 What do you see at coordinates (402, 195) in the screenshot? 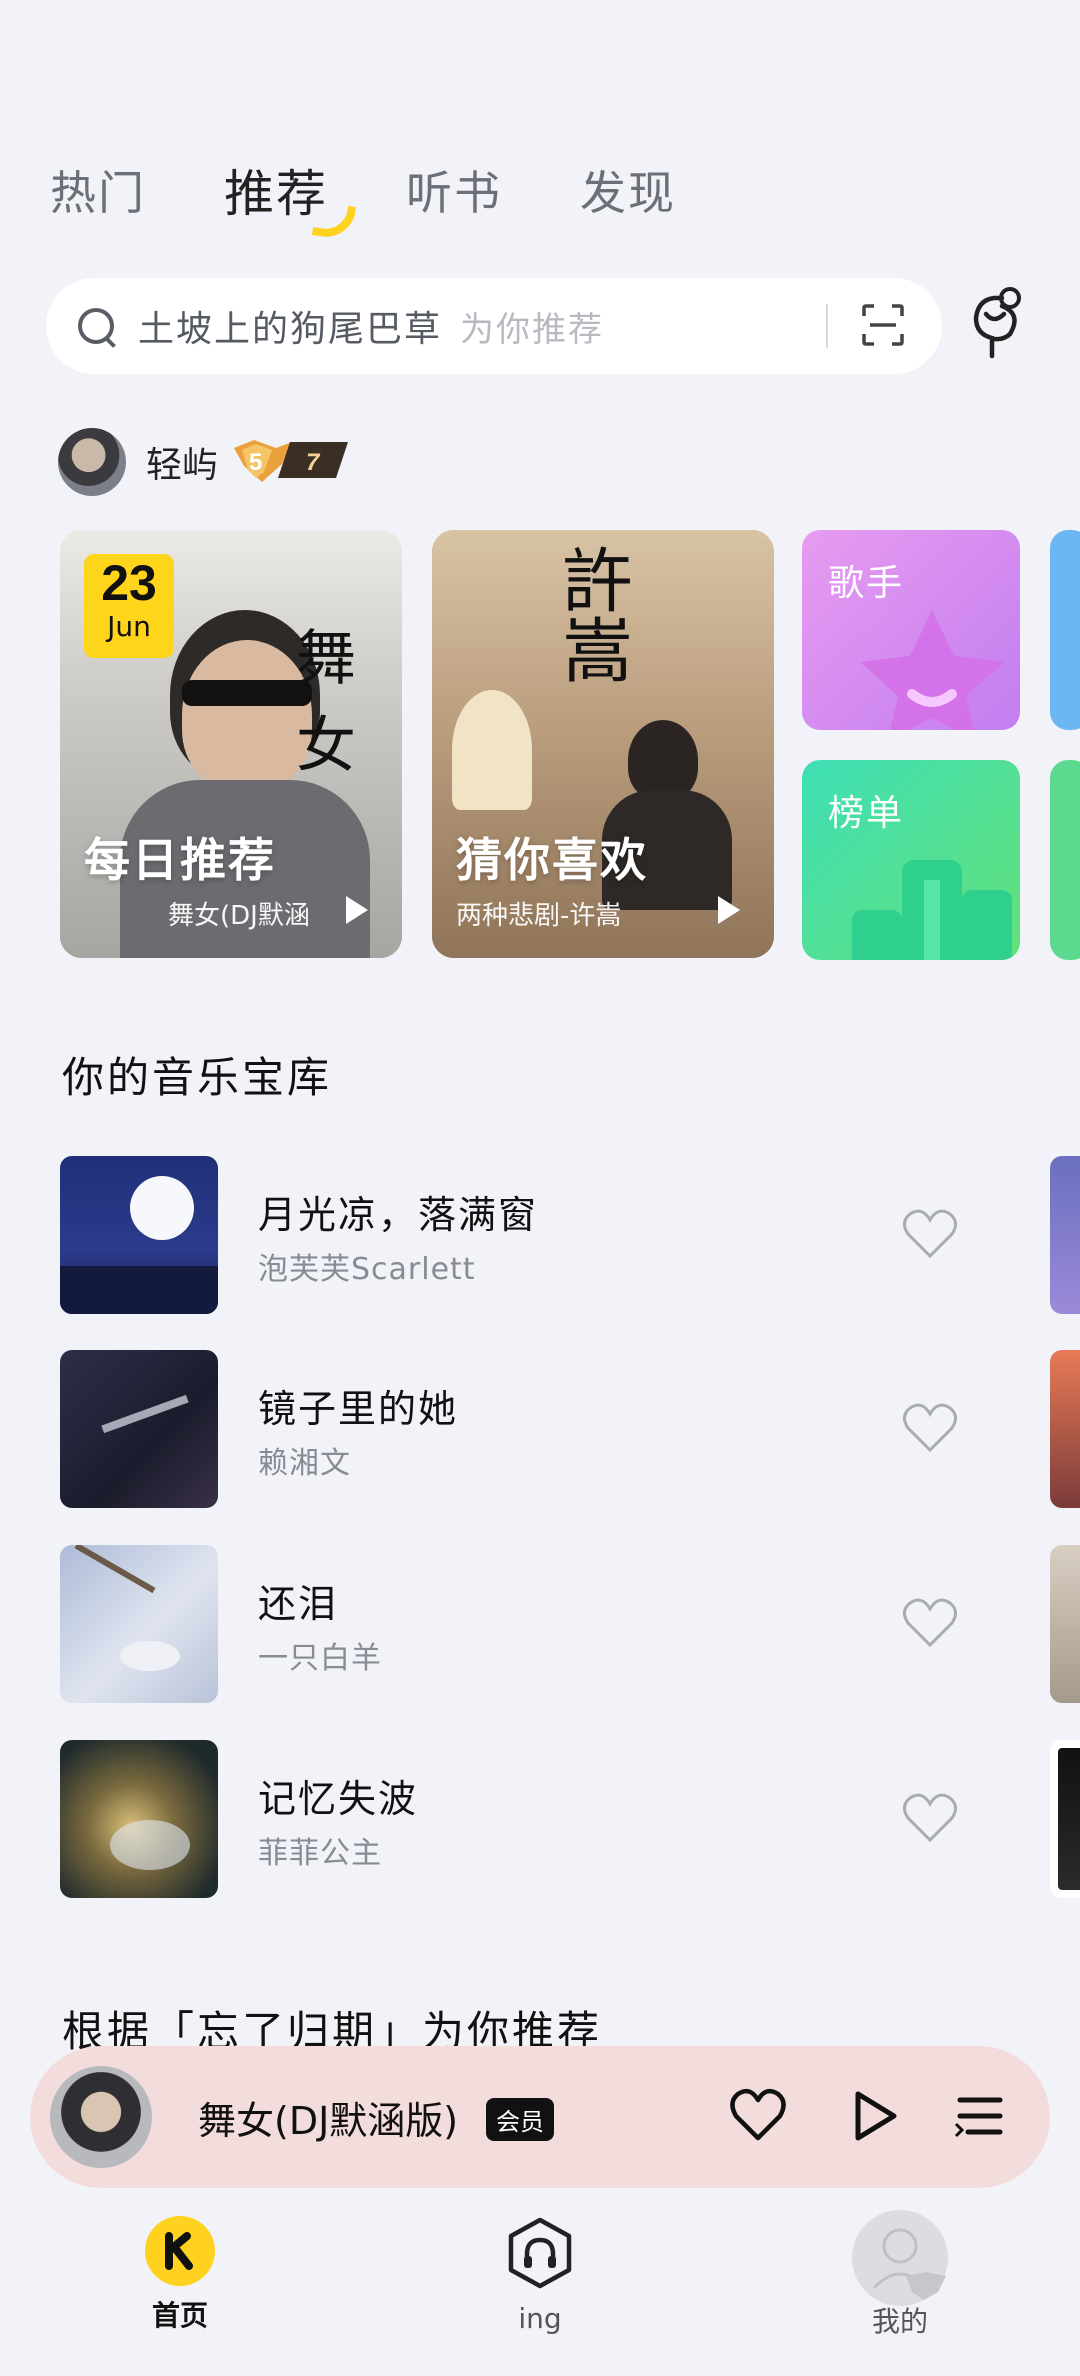
I see `top-tab-bar: 热门 推荐 听书 发现` at bounding box center [402, 195].